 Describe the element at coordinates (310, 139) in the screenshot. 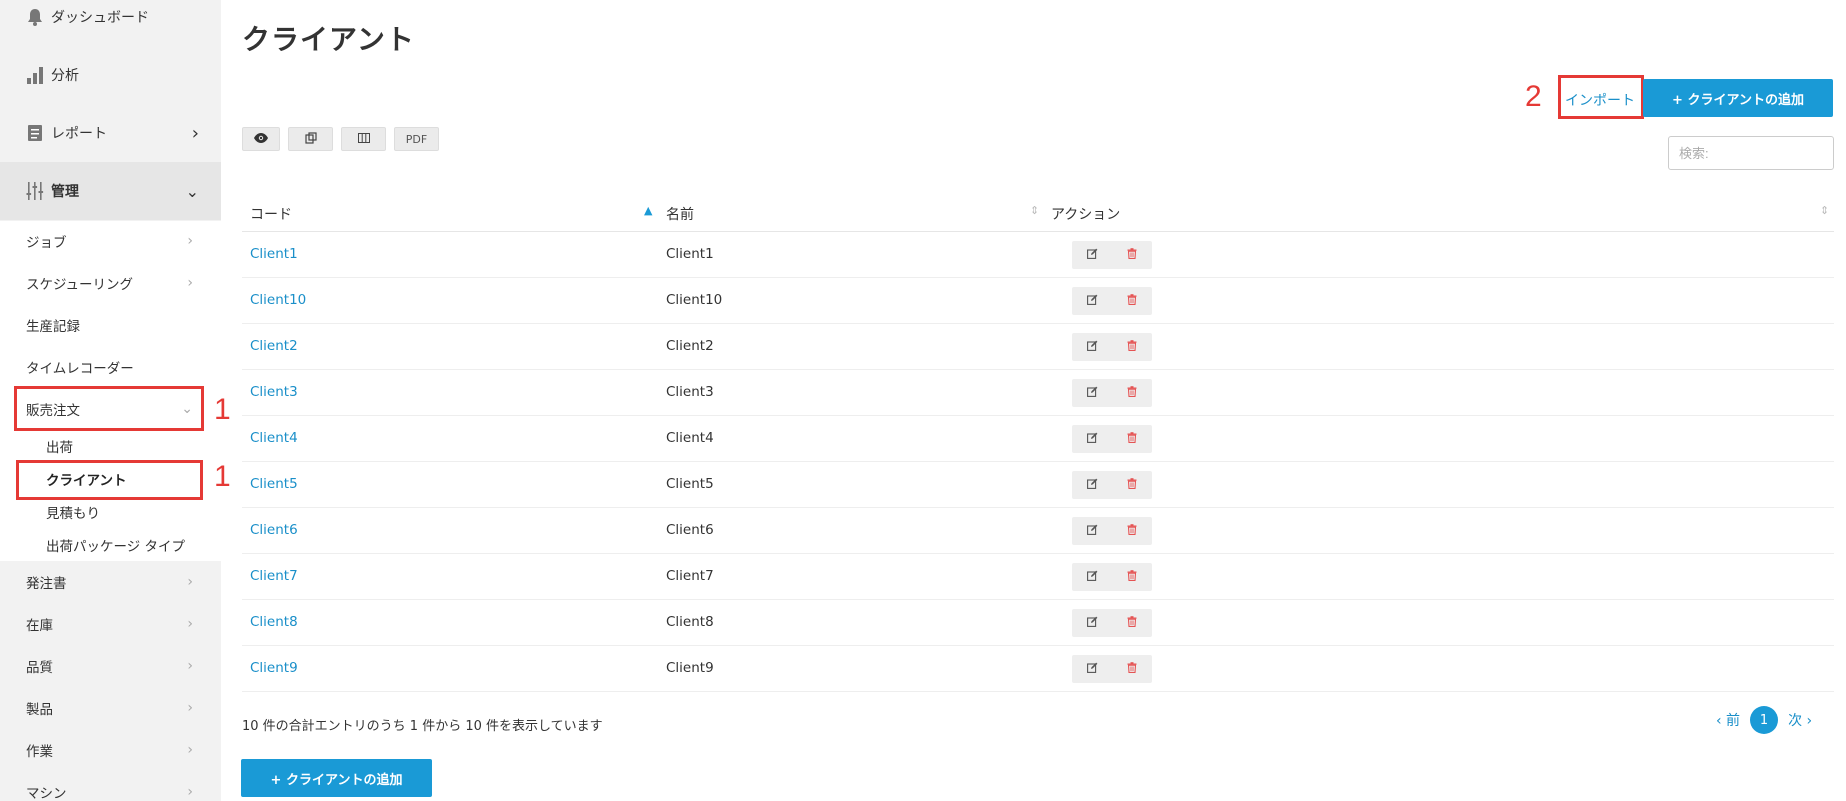

I see `copy-button` at that location.